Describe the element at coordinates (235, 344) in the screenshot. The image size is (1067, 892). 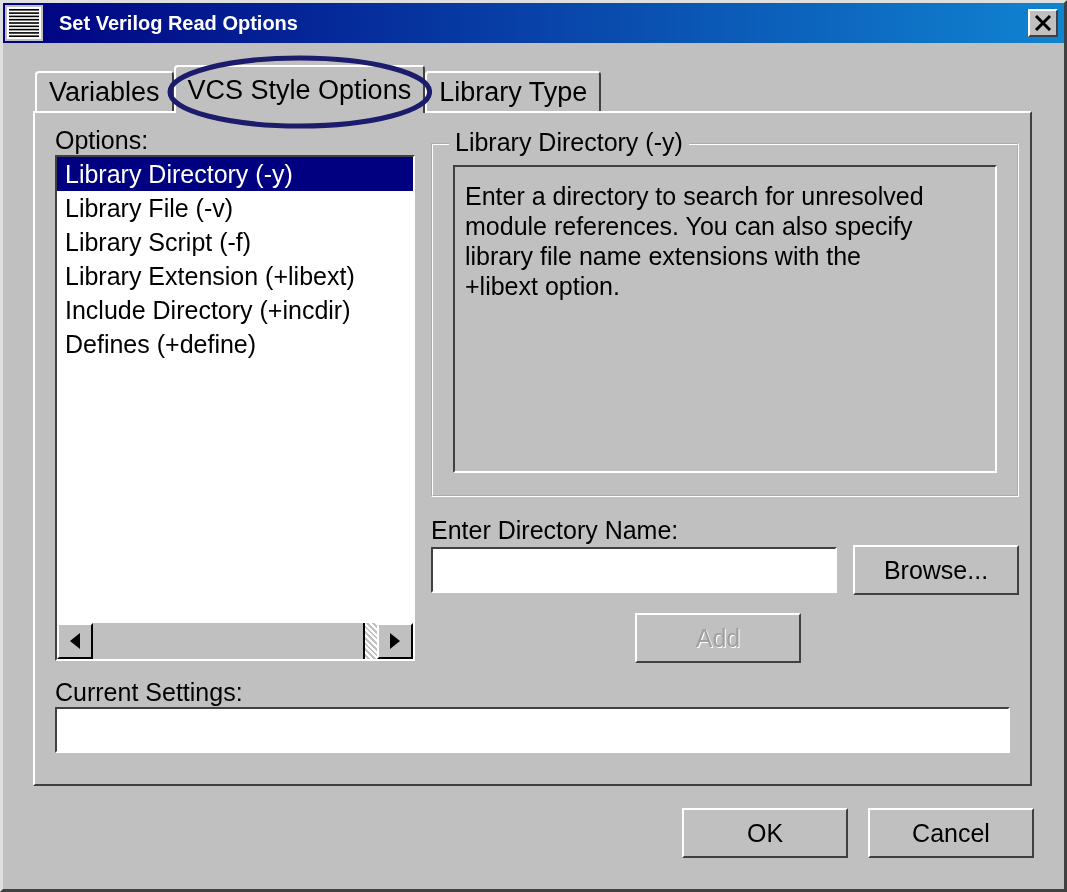
I see `list-item: Defines (+define)` at that location.